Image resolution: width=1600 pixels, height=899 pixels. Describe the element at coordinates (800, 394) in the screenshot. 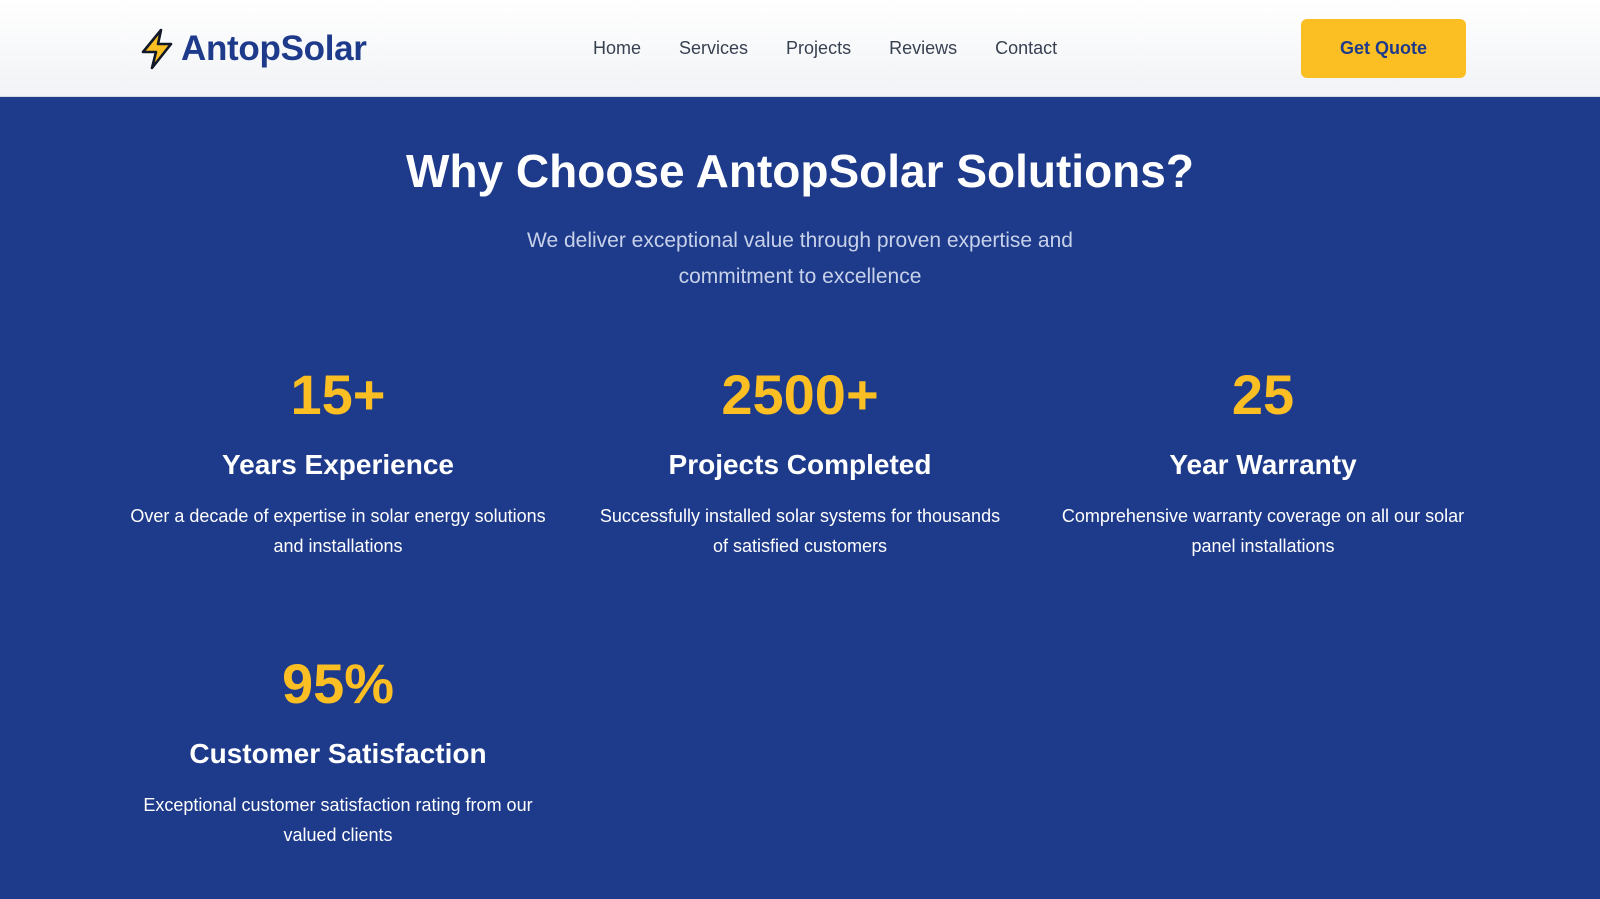

I see `stat-value: 2500+` at that location.